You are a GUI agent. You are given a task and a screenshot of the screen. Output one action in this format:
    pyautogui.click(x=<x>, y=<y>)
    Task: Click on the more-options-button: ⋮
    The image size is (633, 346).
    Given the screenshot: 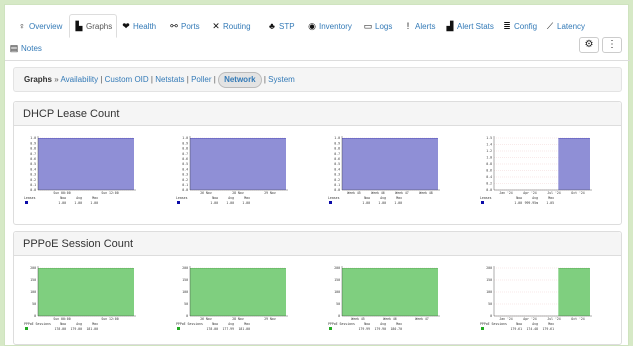 What is the action you would take?
    pyautogui.click(x=612, y=45)
    